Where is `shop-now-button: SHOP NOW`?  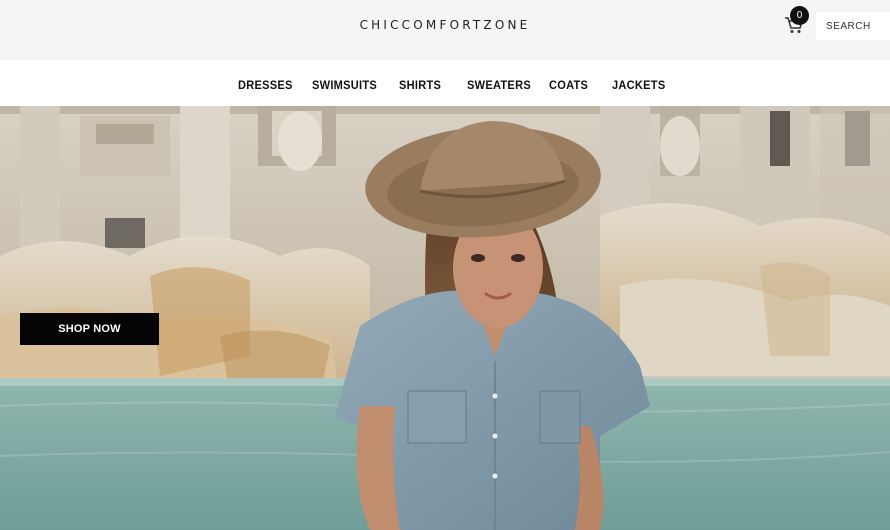 shop-now-button: SHOP NOW is located at coordinates (89, 329).